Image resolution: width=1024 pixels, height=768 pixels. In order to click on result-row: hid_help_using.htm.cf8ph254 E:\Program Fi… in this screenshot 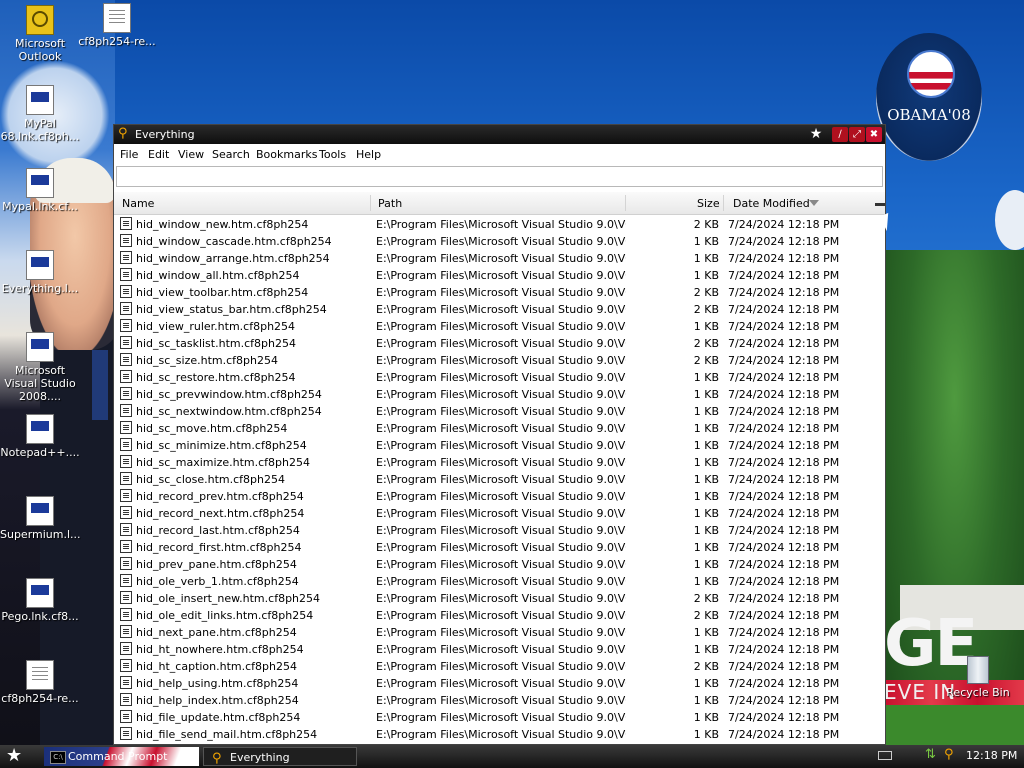, I will do `click(494, 683)`.